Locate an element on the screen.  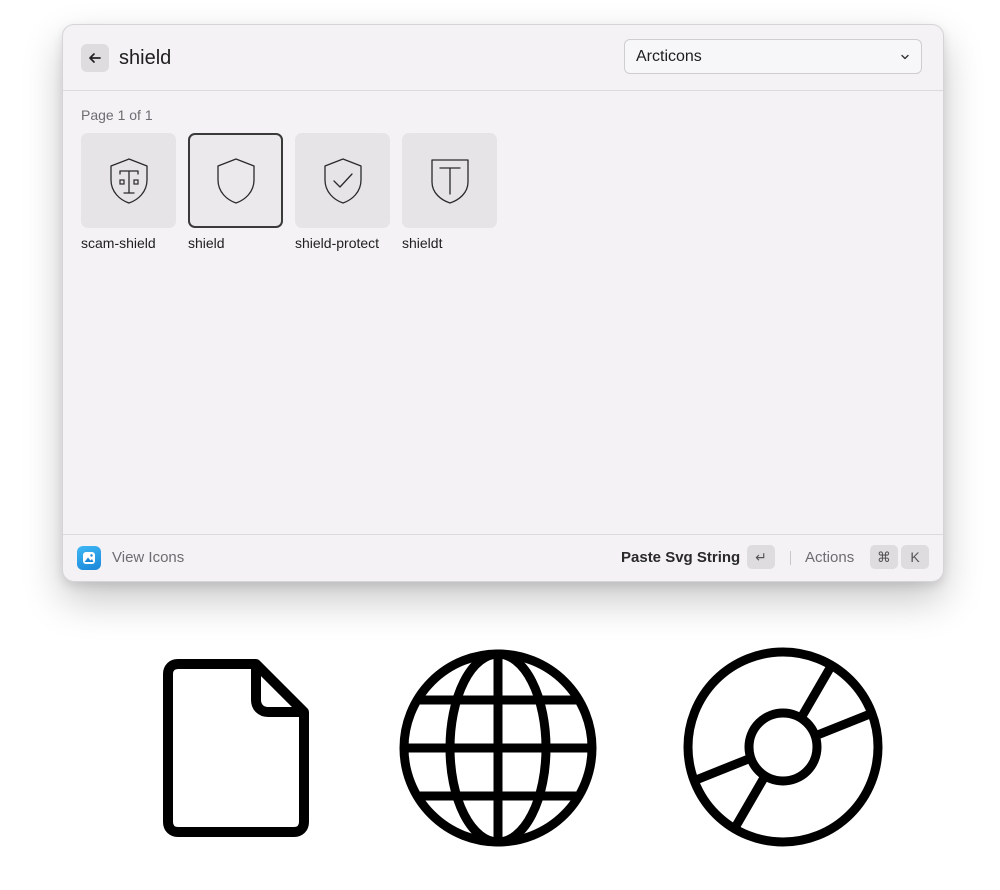
icon-tile-shieldt: shieldt is located at coordinates (449, 192).